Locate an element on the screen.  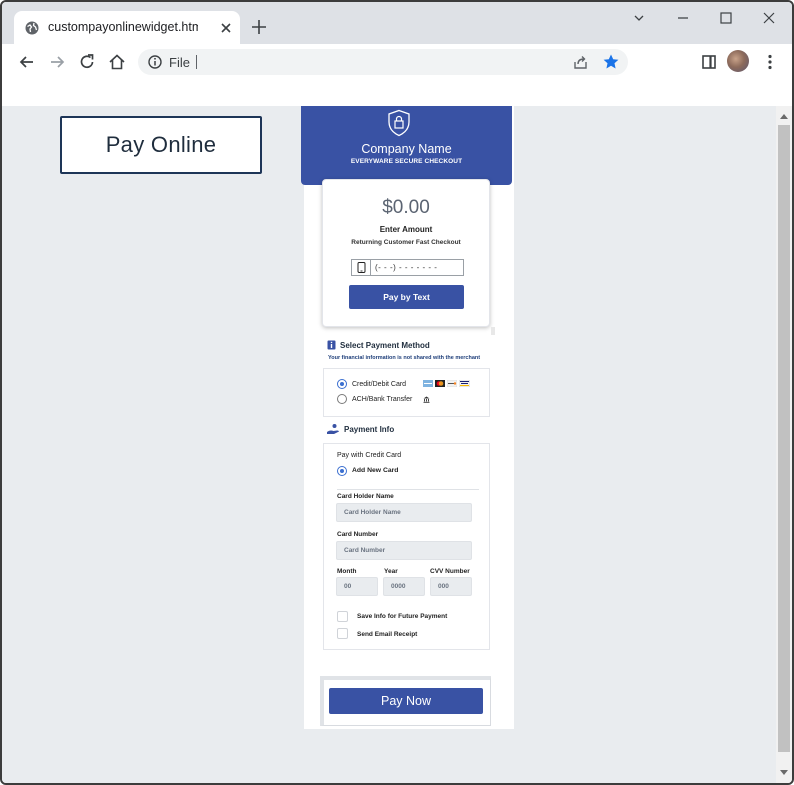
phone-icon-box is located at coordinates (361, 267).